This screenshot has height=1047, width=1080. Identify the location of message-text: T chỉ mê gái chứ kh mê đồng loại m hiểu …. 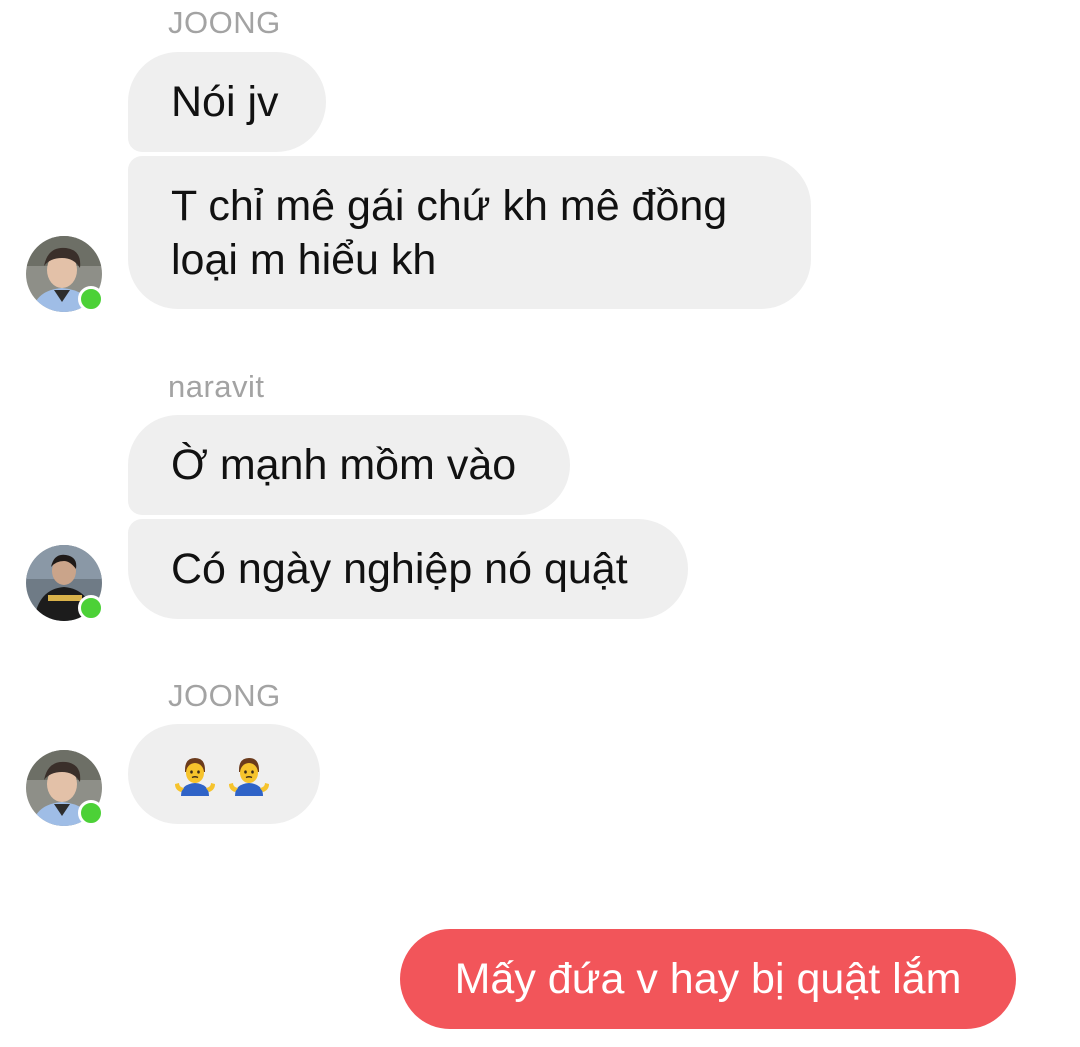
(449, 232).